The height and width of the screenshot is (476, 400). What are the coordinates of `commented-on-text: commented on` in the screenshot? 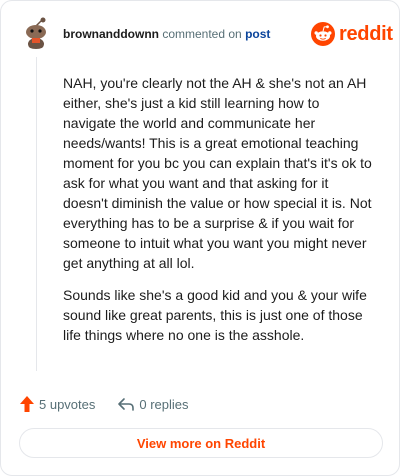 It's located at (202, 34).